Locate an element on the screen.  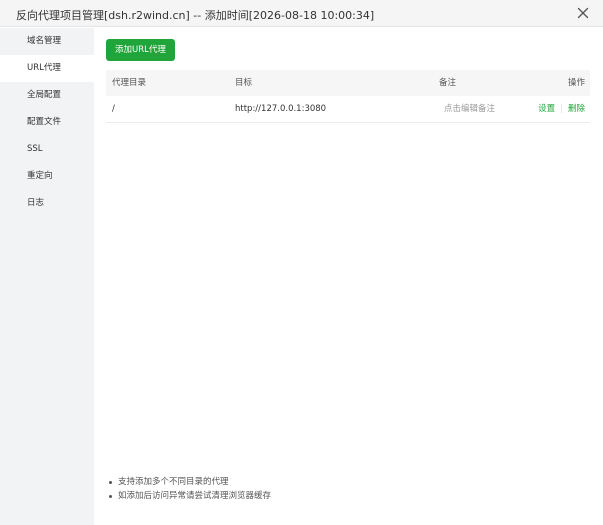
sidebar-item-domain: 域名管理 is located at coordinates (47, 41).